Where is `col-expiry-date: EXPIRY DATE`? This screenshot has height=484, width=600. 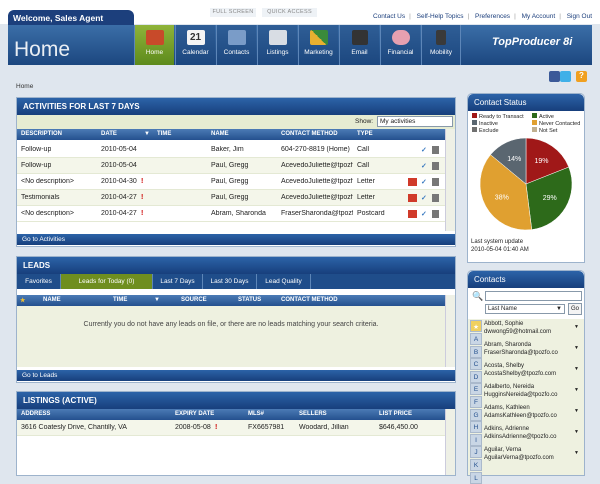
col-expiry-date: EXPIRY DATE is located at coordinates (194, 414).